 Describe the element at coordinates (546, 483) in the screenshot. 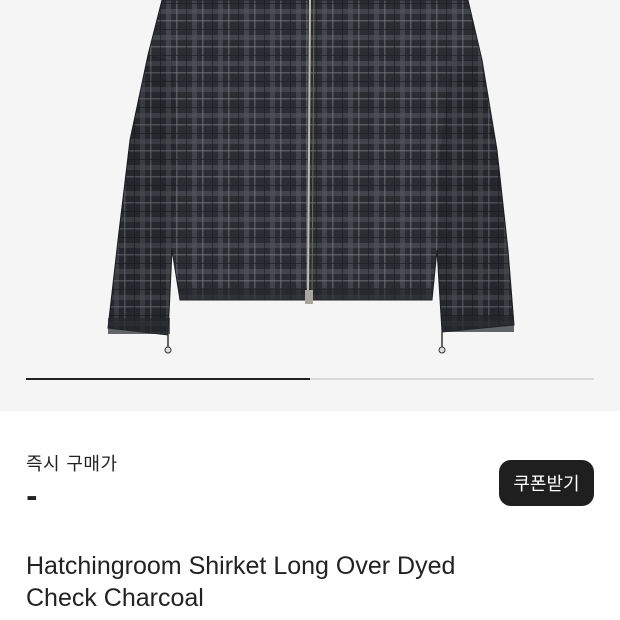

I see `get-coupon-button: 쿠폰받기` at that location.